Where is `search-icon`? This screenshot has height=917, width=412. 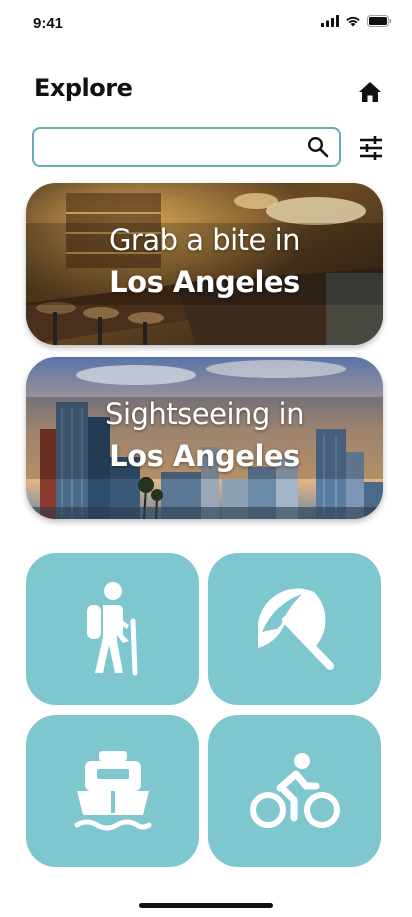
search-icon is located at coordinates (318, 147).